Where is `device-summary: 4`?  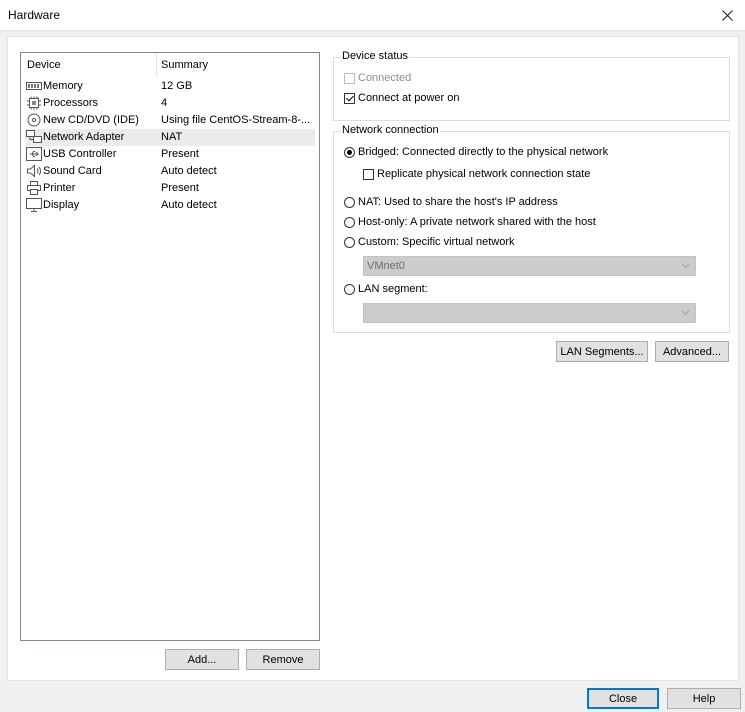 device-summary: 4 is located at coordinates (164, 103).